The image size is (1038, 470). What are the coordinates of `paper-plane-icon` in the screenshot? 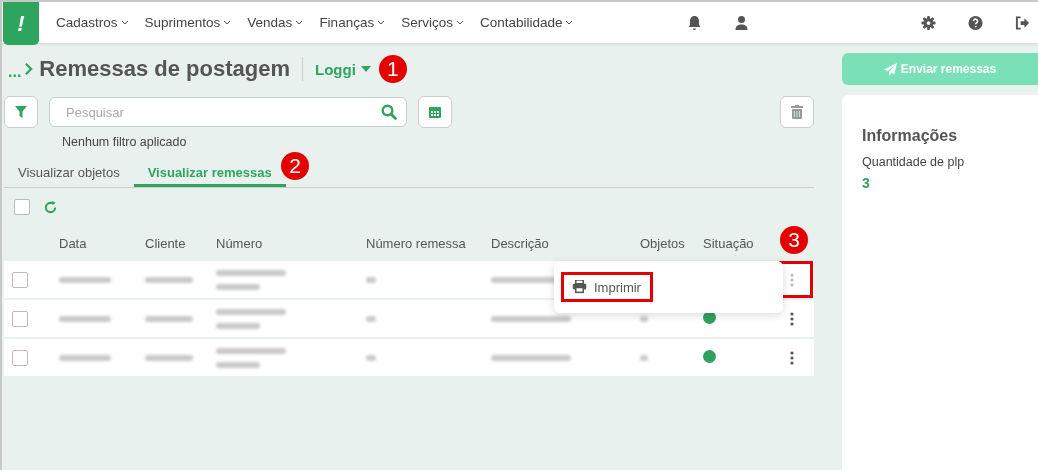 It's located at (890, 69).